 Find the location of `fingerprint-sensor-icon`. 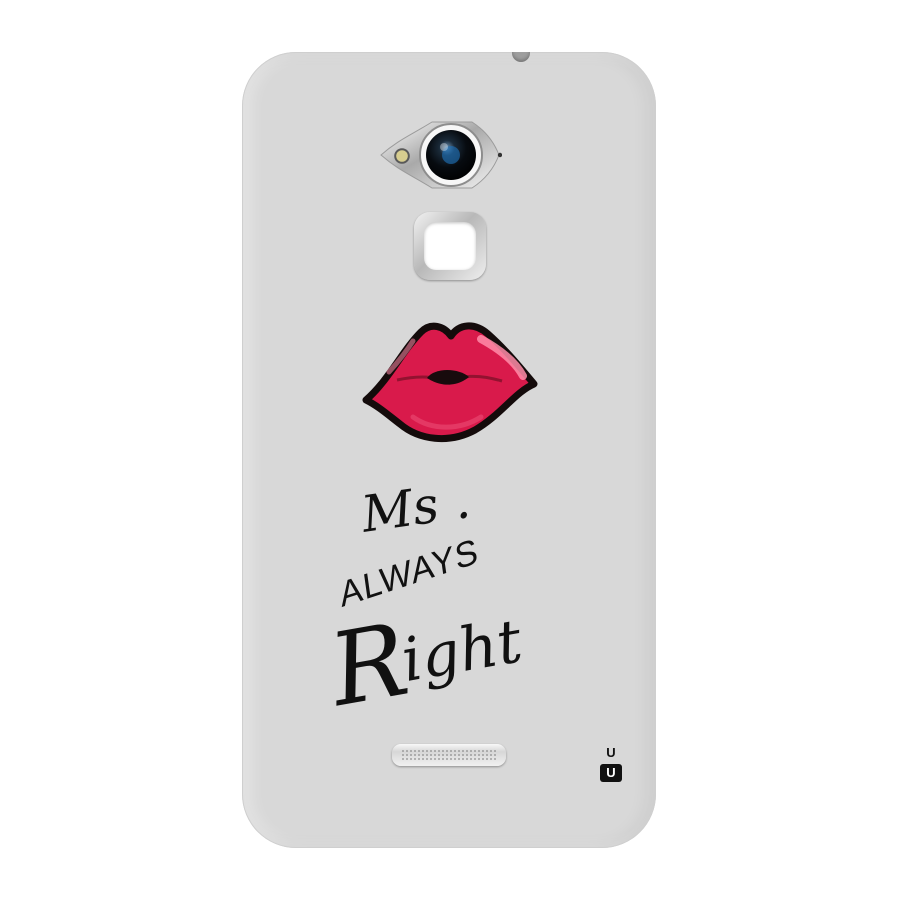

fingerprint-sensor-icon is located at coordinates (450, 246).